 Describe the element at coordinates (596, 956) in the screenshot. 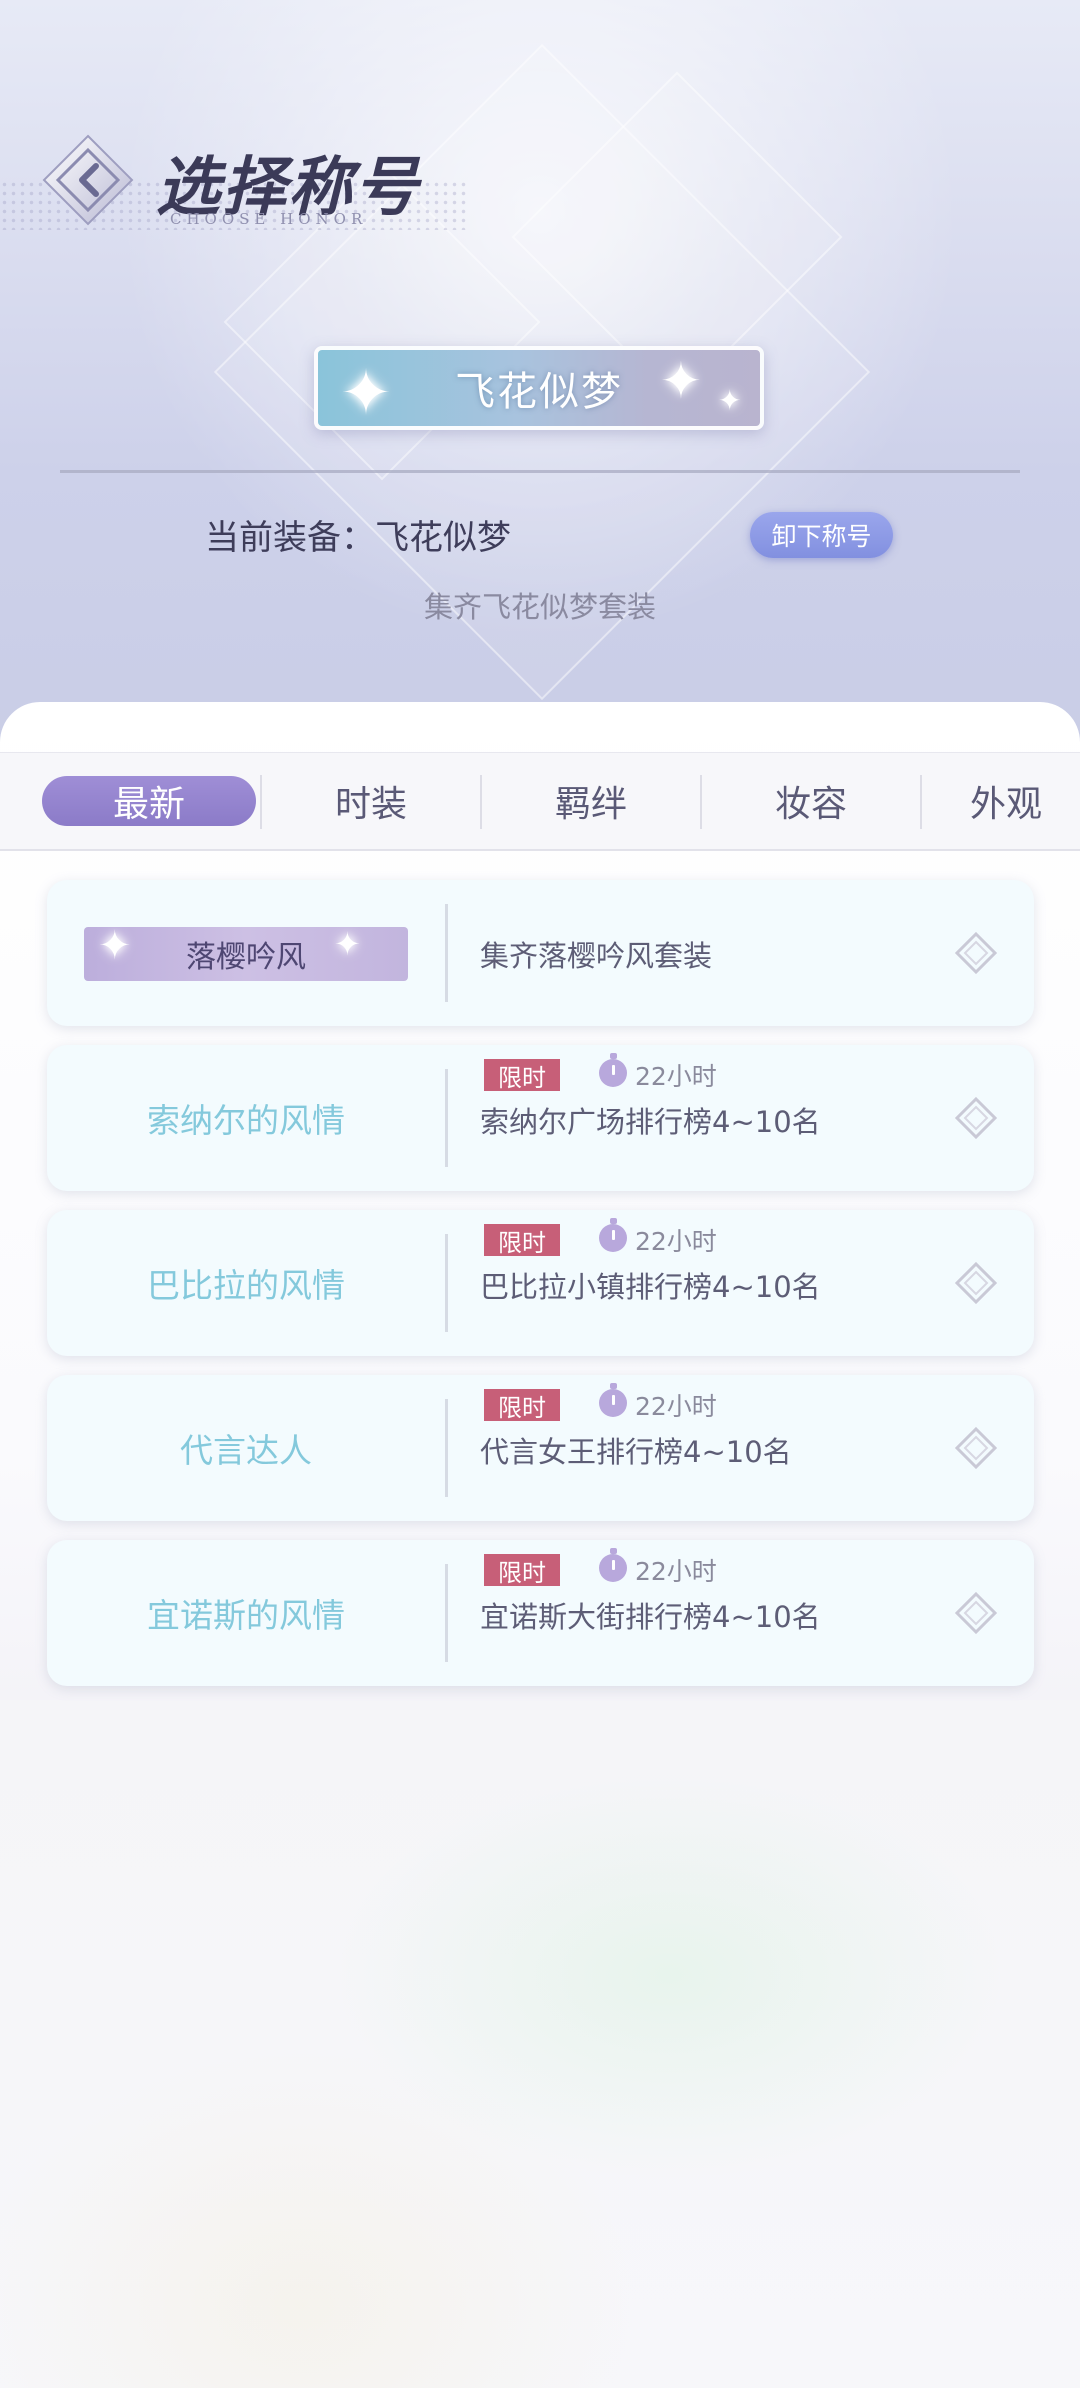

I see `honor-desc: 集齐落樱吟风套装` at that location.